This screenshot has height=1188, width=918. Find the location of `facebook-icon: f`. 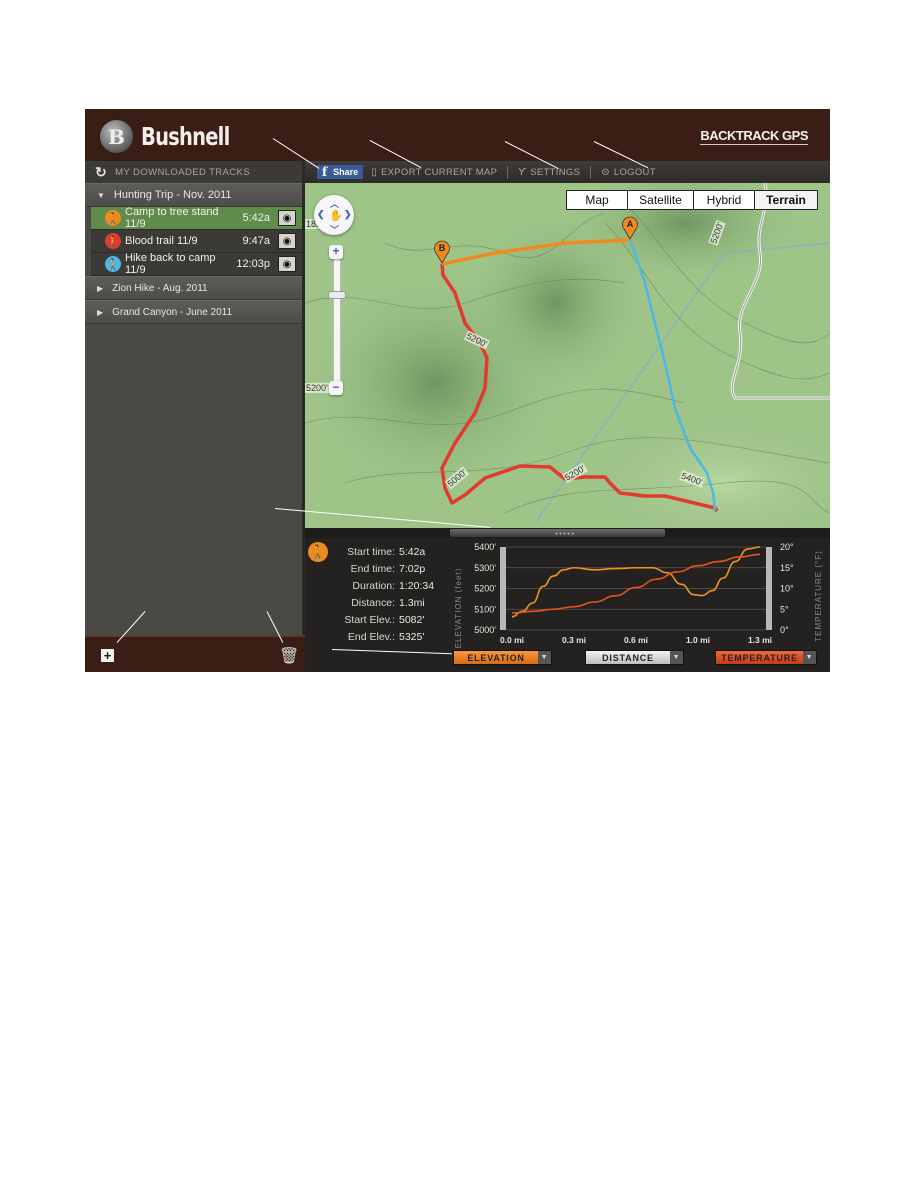

facebook-icon: f is located at coordinates (325, 172).